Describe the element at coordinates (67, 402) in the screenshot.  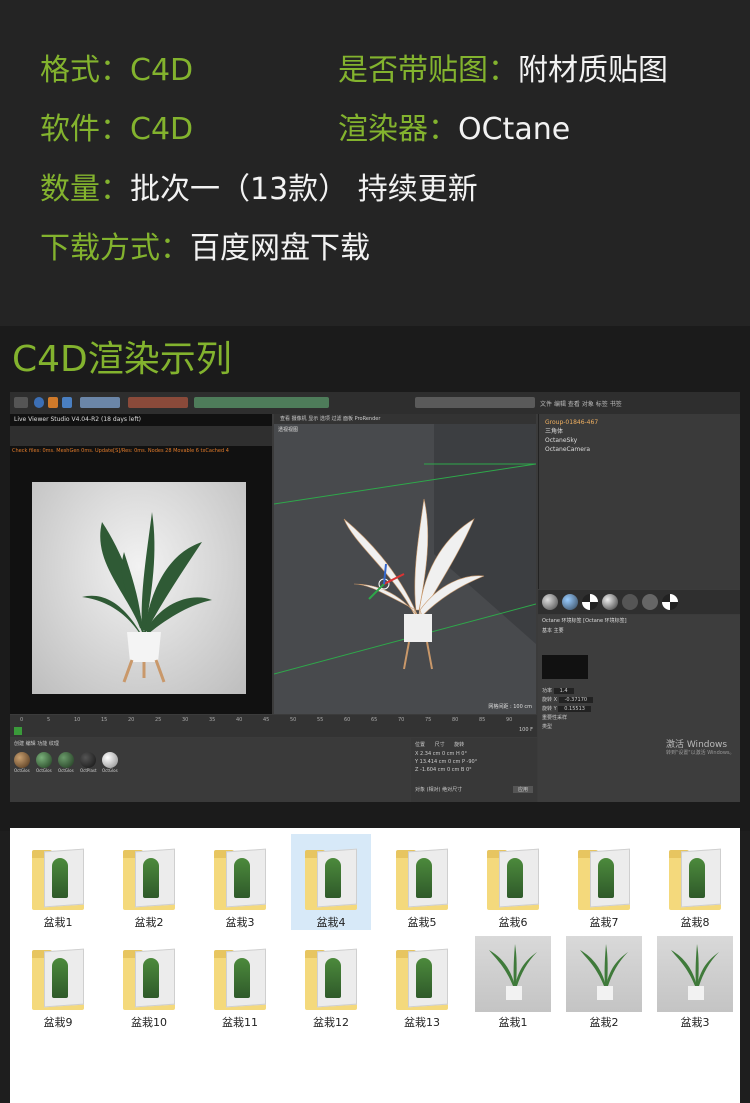
I see `rotate-tool-icon` at that location.